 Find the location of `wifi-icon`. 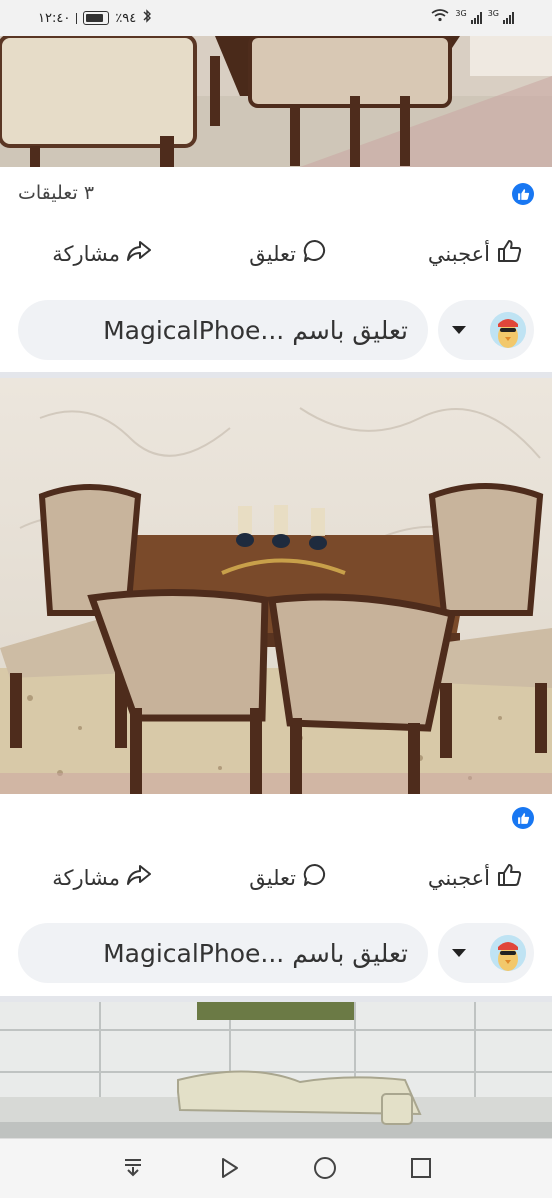

wifi-icon is located at coordinates (440, 17).